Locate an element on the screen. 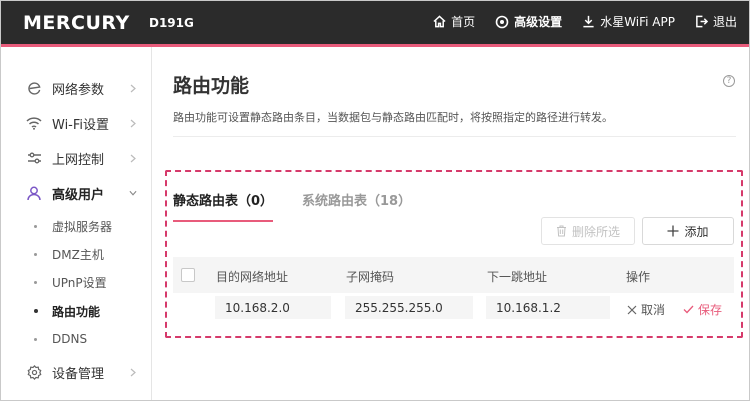  tab-static-routes: 静态路由表（0） is located at coordinates (223, 206).